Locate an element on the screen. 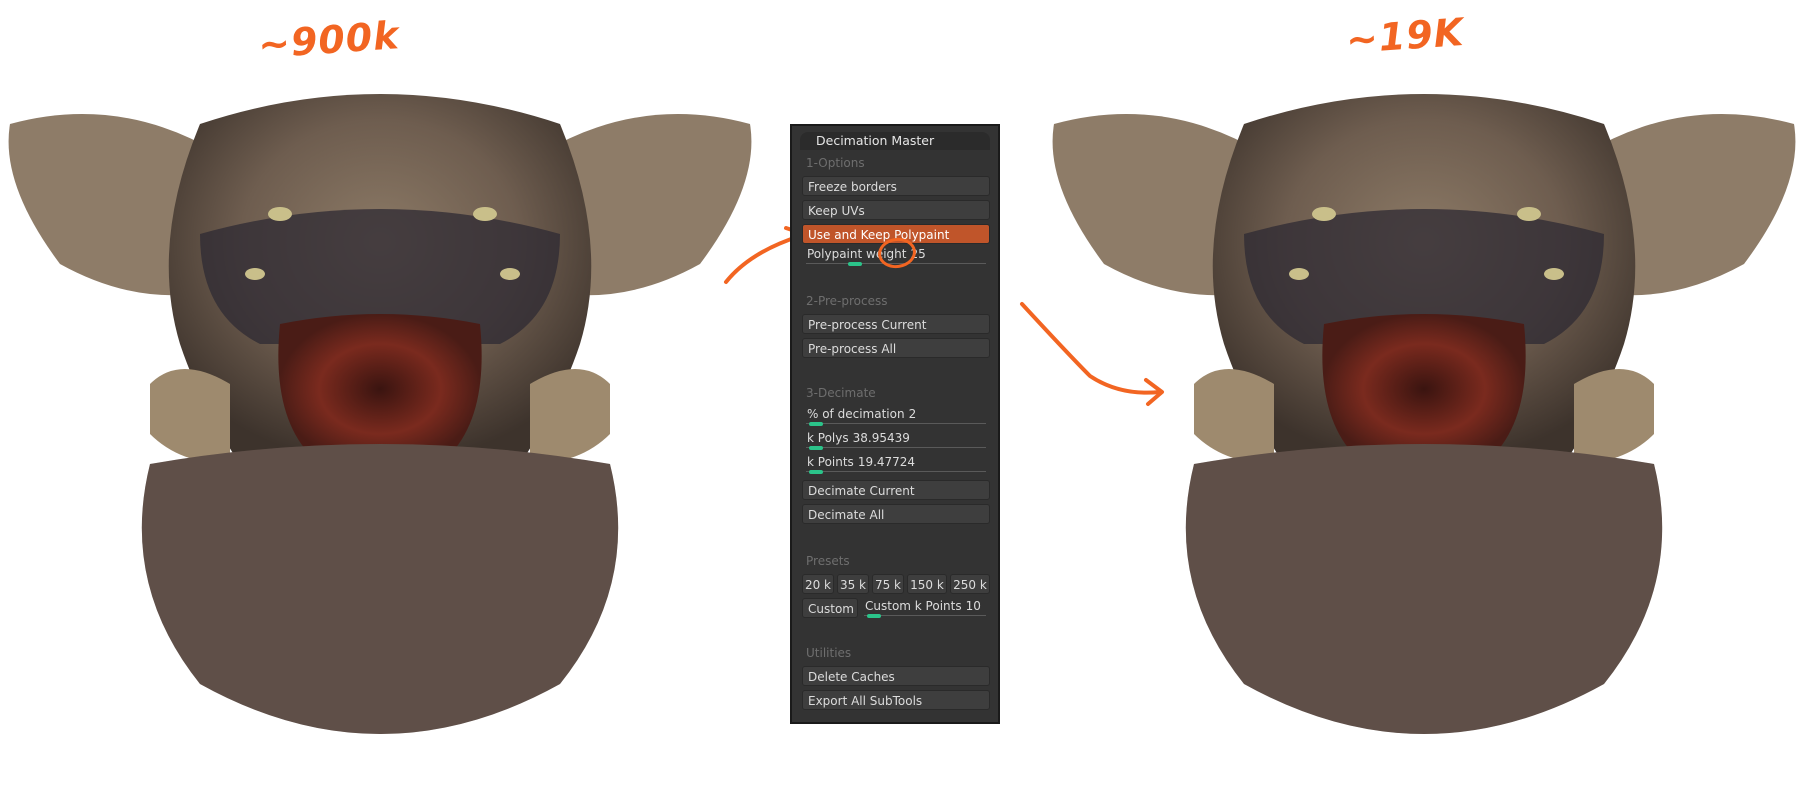 Image resolution: width=1804 pixels, height=804 pixels. pct-decimation-slider: % of decimation 2 is located at coordinates (896, 416).